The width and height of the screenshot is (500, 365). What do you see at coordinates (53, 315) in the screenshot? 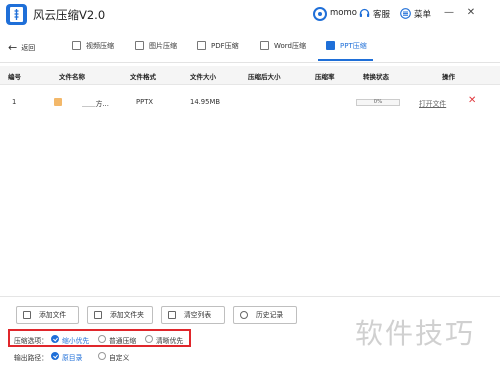
I see `button-label: 添加文件` at bounding box center [53, 315].